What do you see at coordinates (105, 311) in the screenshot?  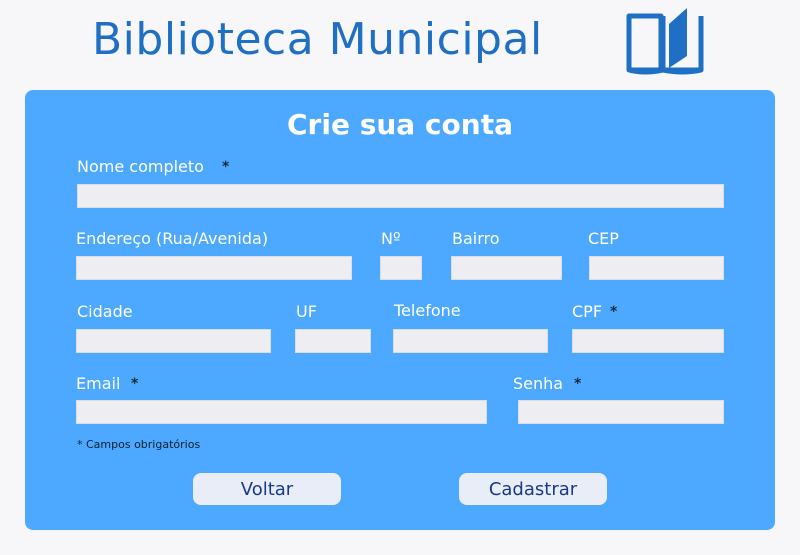 I see `cidade-label: Cidade` at bounding box center [105, 311].